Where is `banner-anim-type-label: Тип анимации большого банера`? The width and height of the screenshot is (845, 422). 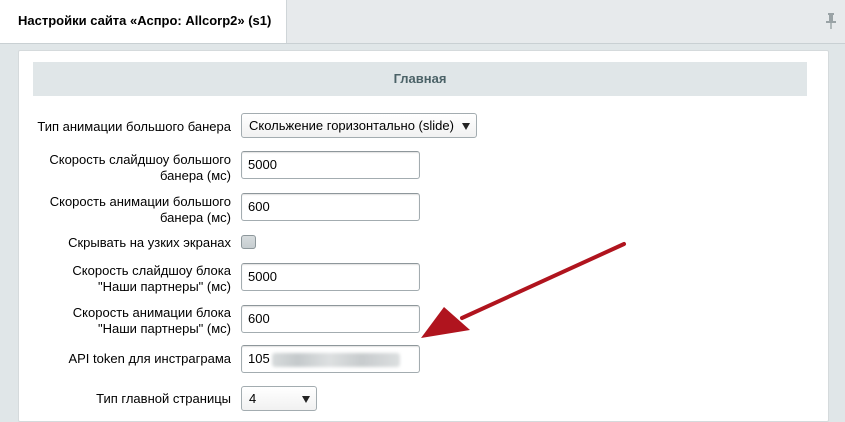 banner-anim-type-label: Тип анимации большого банера is located at coordinates (134, 126).